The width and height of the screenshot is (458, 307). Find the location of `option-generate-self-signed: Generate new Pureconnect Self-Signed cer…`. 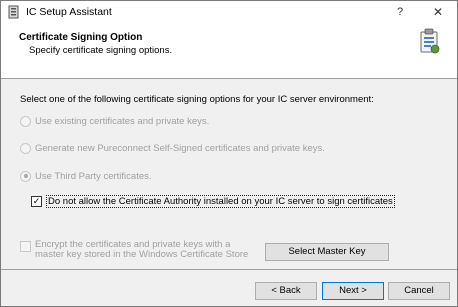

option-generate-self-signed: Generate new Pureconnect Self-Signed cer… is located at coordinates (172, 148).